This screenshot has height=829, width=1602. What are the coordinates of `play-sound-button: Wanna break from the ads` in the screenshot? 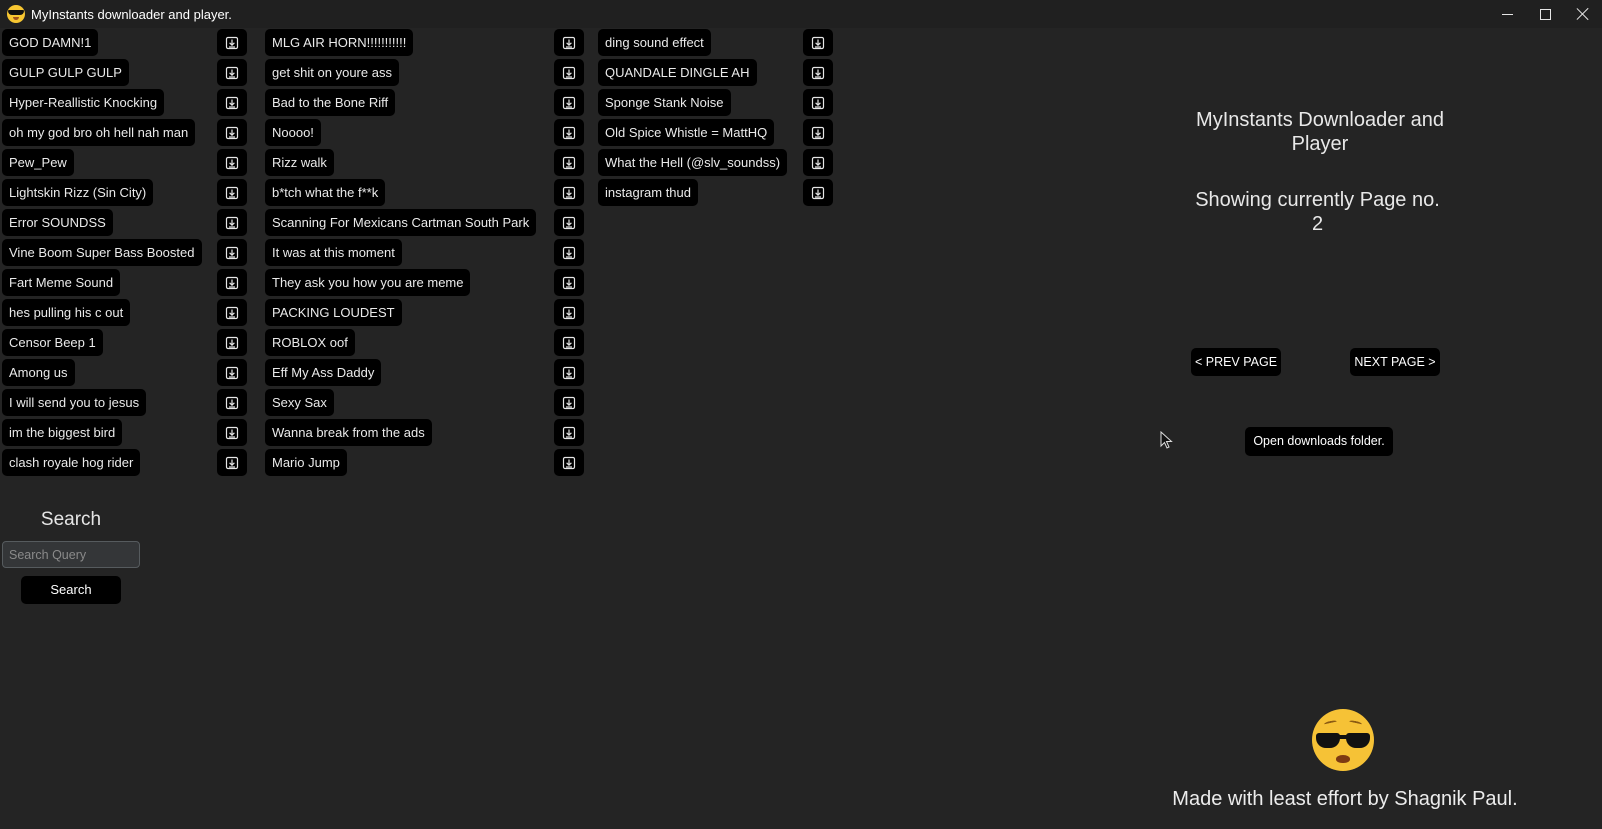 It's located at (348, 432).